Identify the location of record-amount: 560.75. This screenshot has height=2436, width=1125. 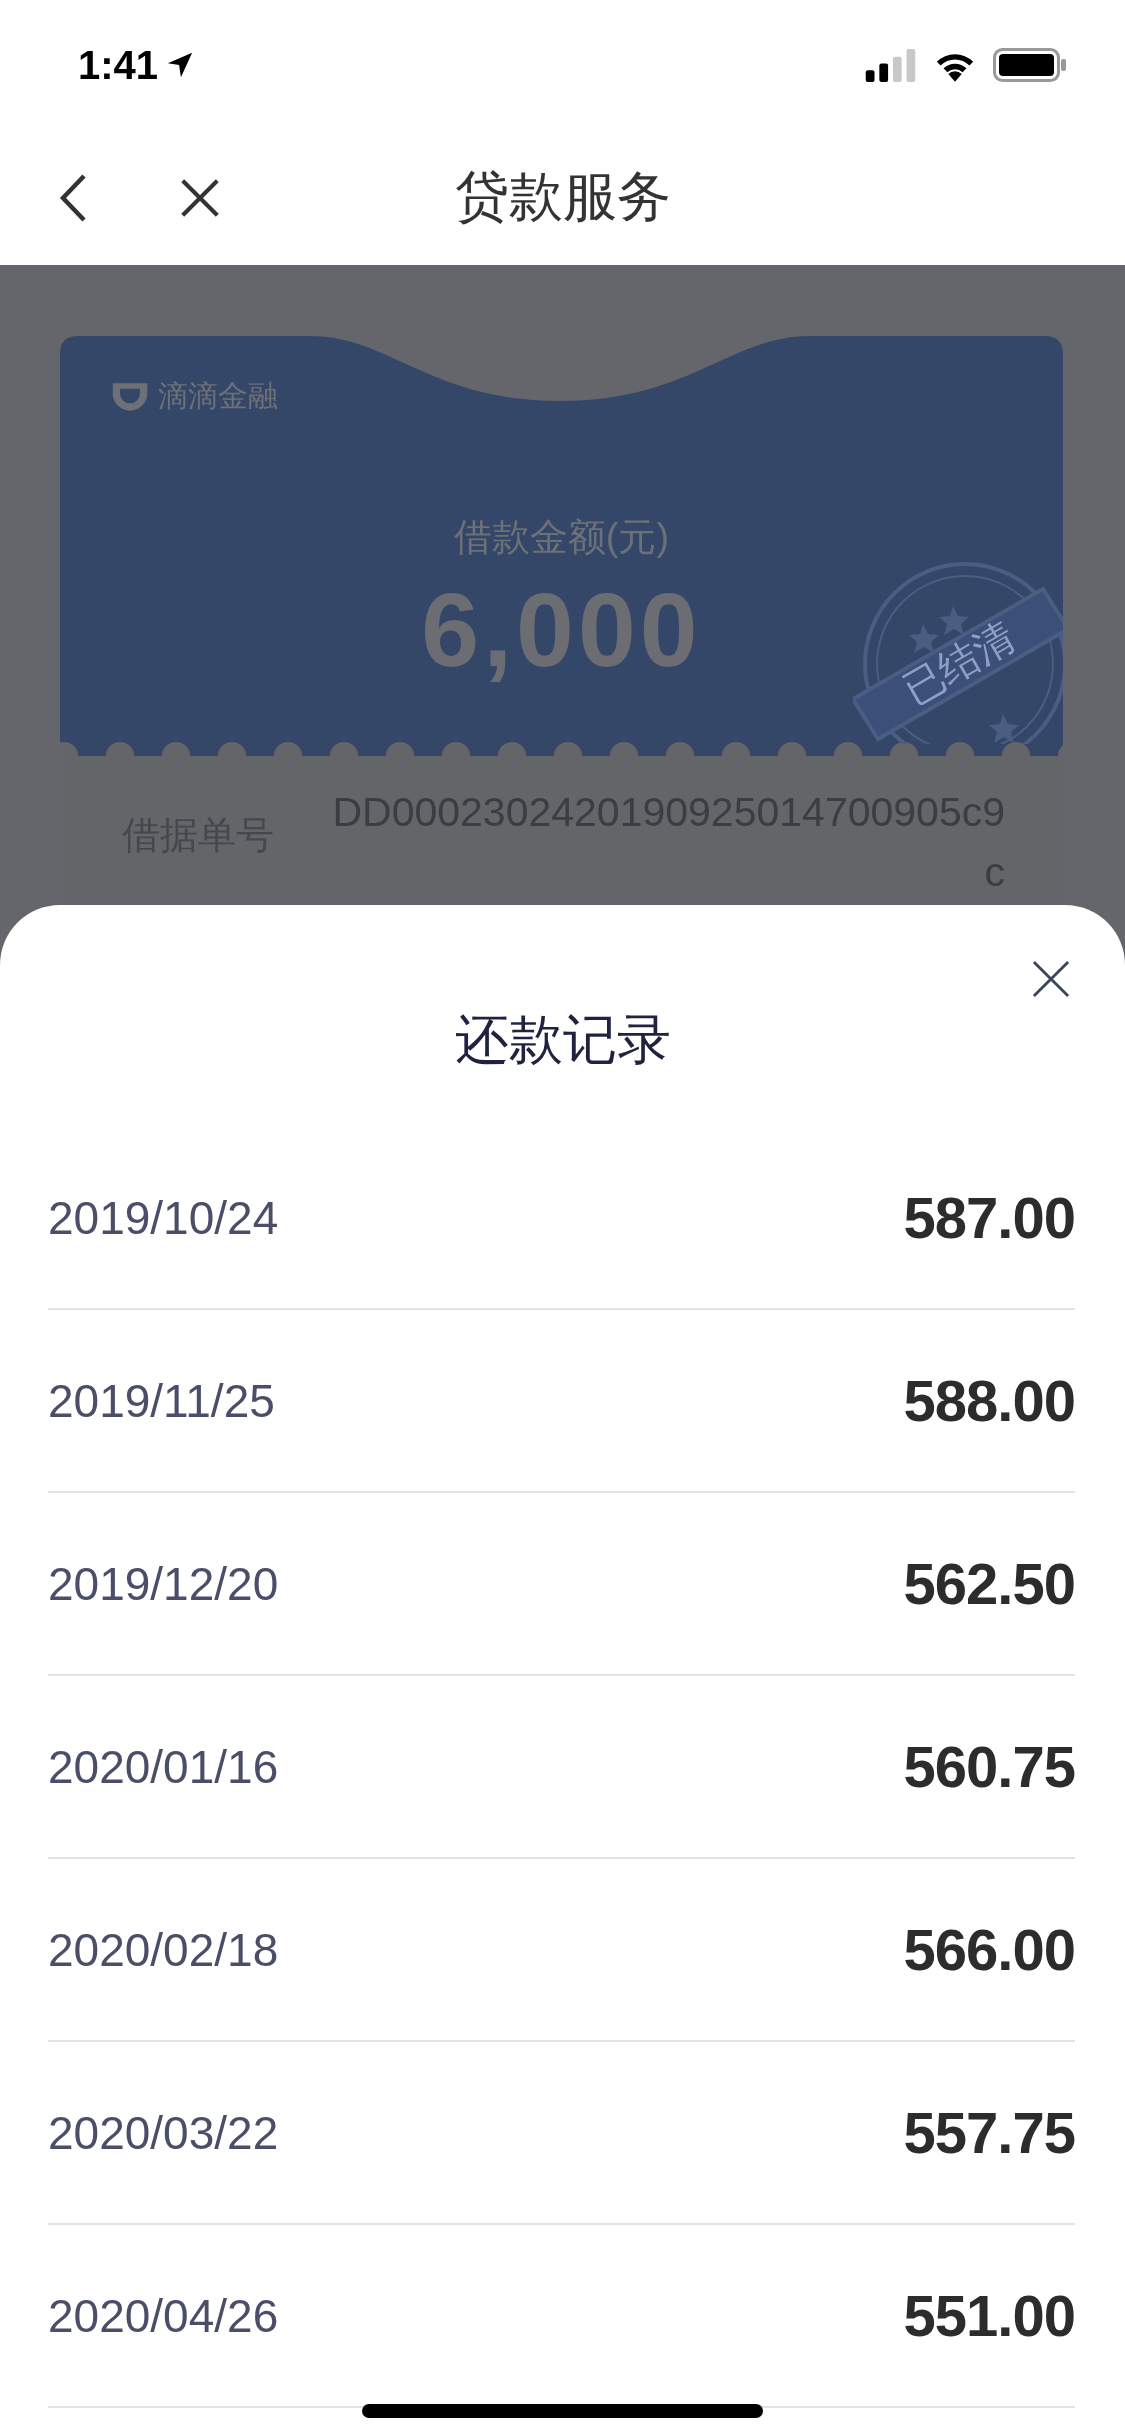
(989, 1766).